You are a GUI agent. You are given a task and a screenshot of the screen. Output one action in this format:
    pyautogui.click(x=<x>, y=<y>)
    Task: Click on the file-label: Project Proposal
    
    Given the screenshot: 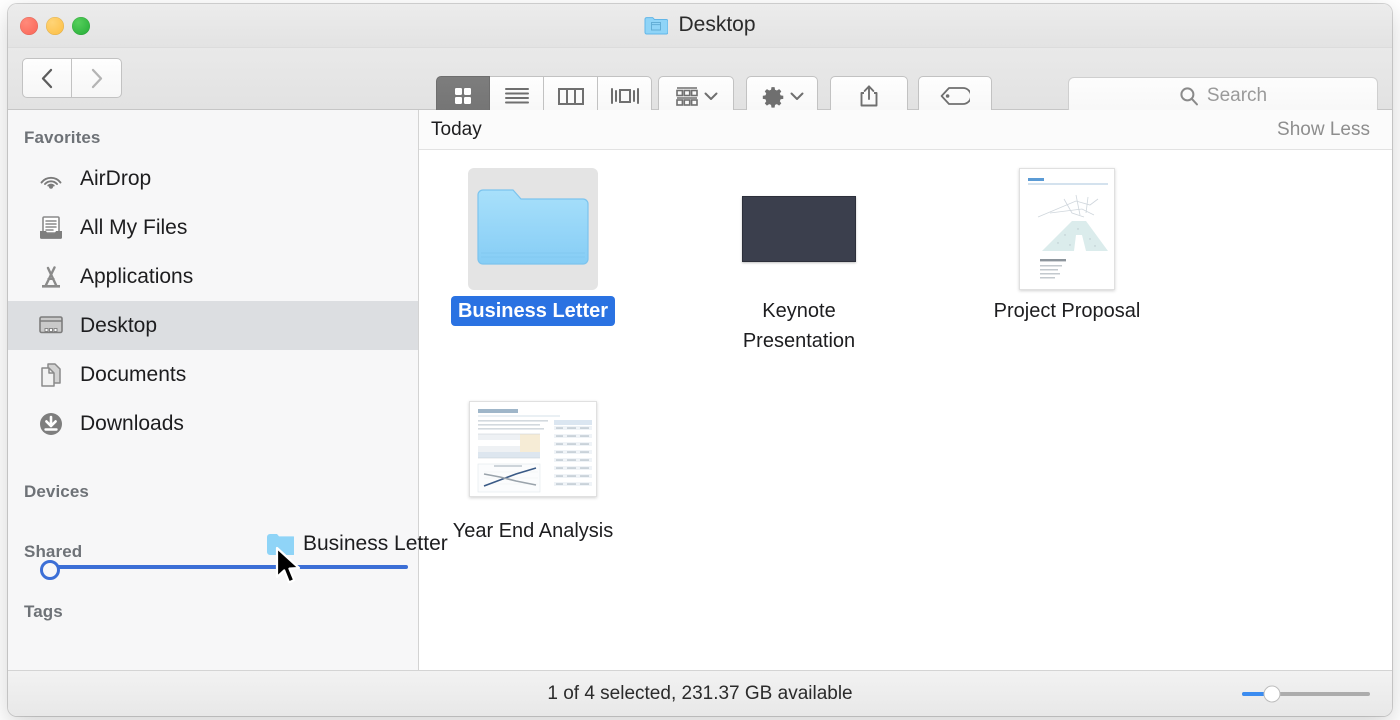 What is the action you would take?
    pyautogui.click(x=1067, y=311)
    